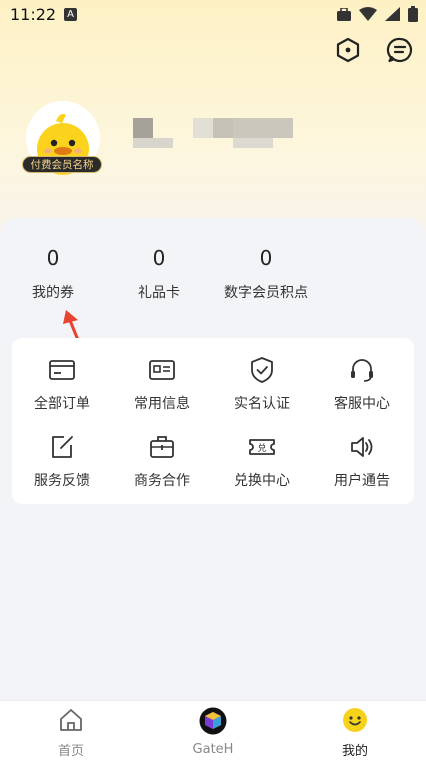 The image size is (426, 760). I want to click on grid-label: 用户通告, so click(362, 481).